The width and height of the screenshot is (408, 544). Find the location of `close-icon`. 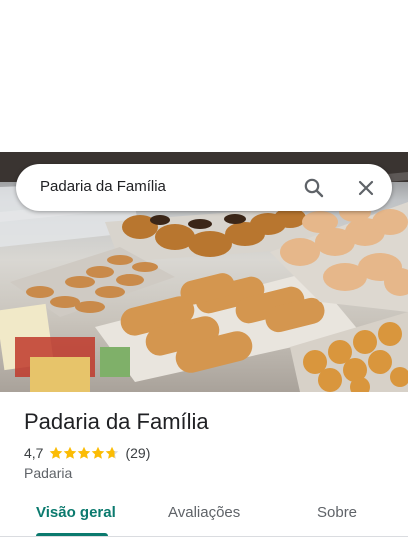

close-icon is located at coordinates (366, 188).